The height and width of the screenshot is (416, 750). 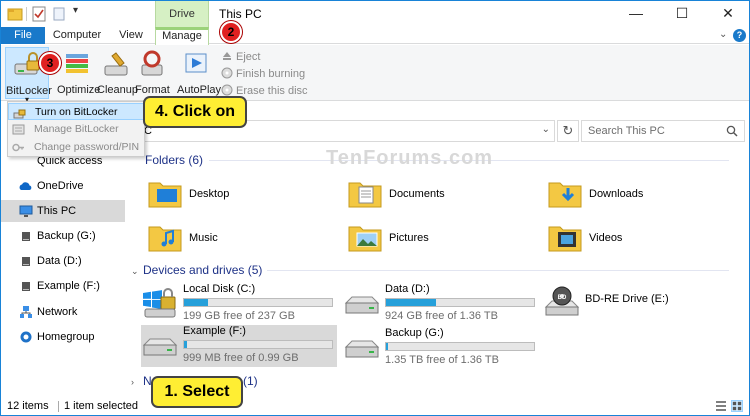 I want to click on cleanup-button: Cleanup, so click(x=117, y=73).